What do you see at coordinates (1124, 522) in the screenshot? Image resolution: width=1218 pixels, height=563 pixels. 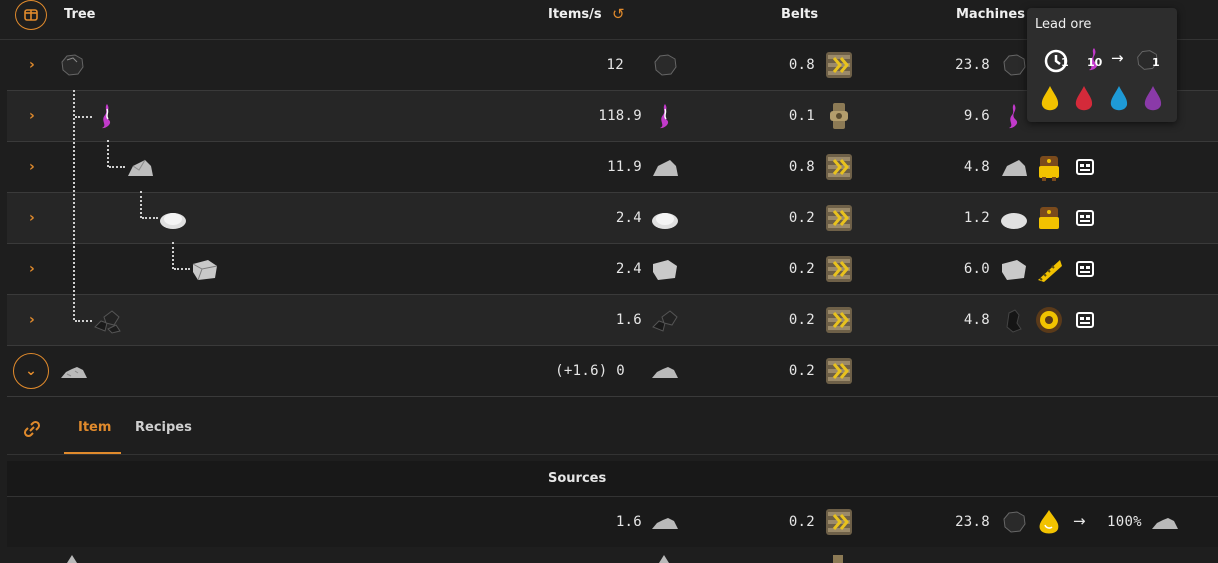 I see `output-percent: 100%` at bounding box center [1124, 522].